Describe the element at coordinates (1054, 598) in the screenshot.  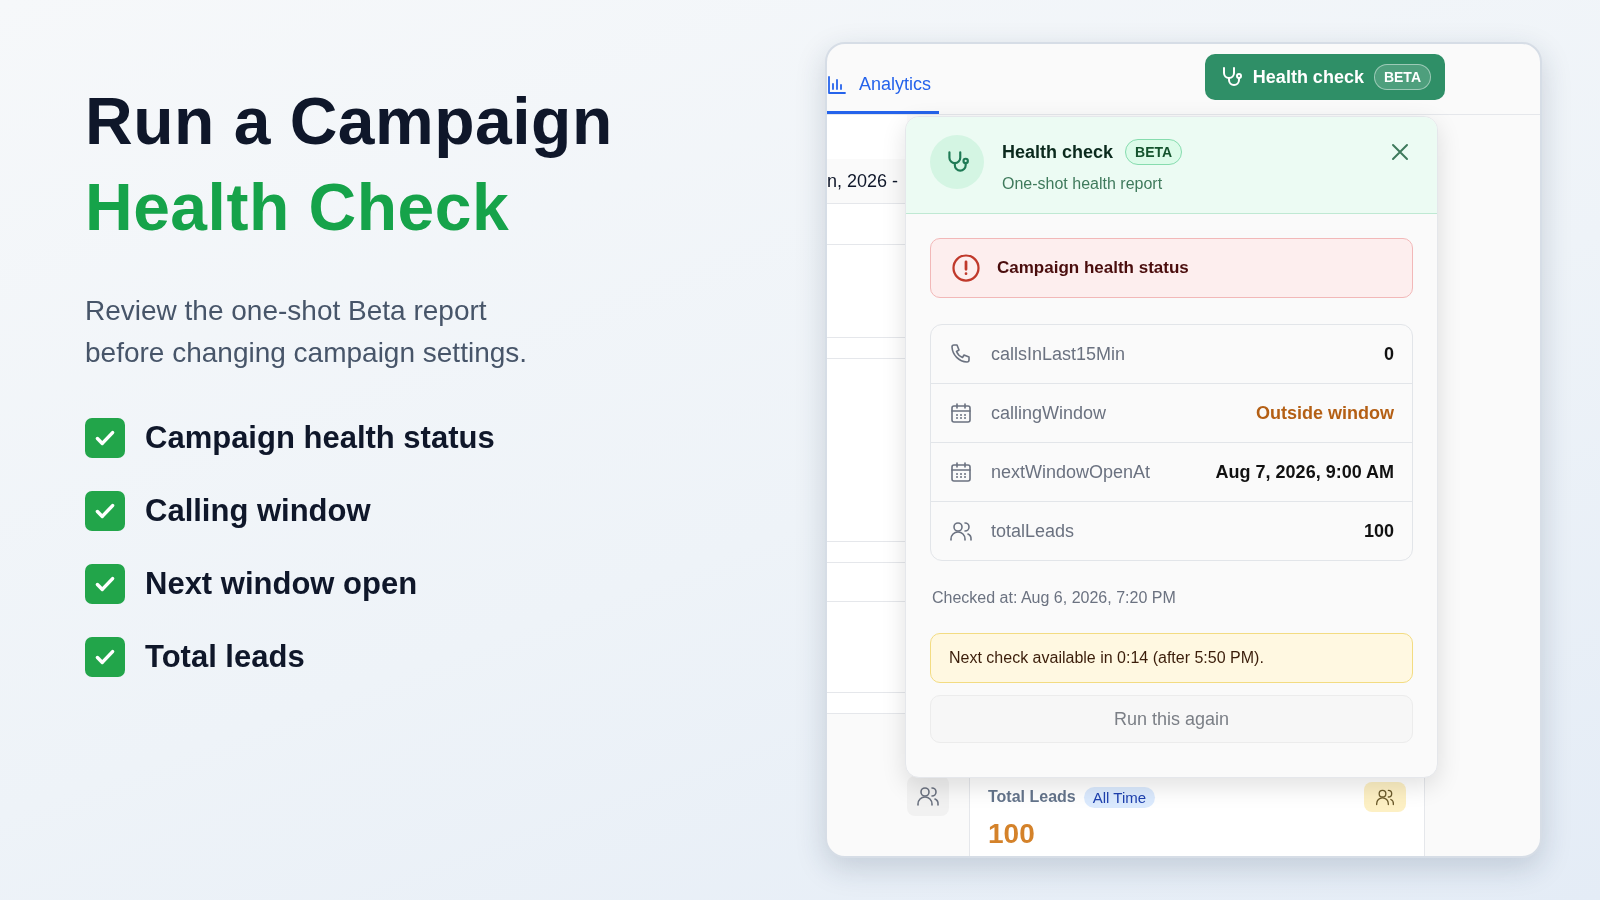
I see `checked-at-text: Checked at: Aug 6, 2026, 7:20 PM` at that location.